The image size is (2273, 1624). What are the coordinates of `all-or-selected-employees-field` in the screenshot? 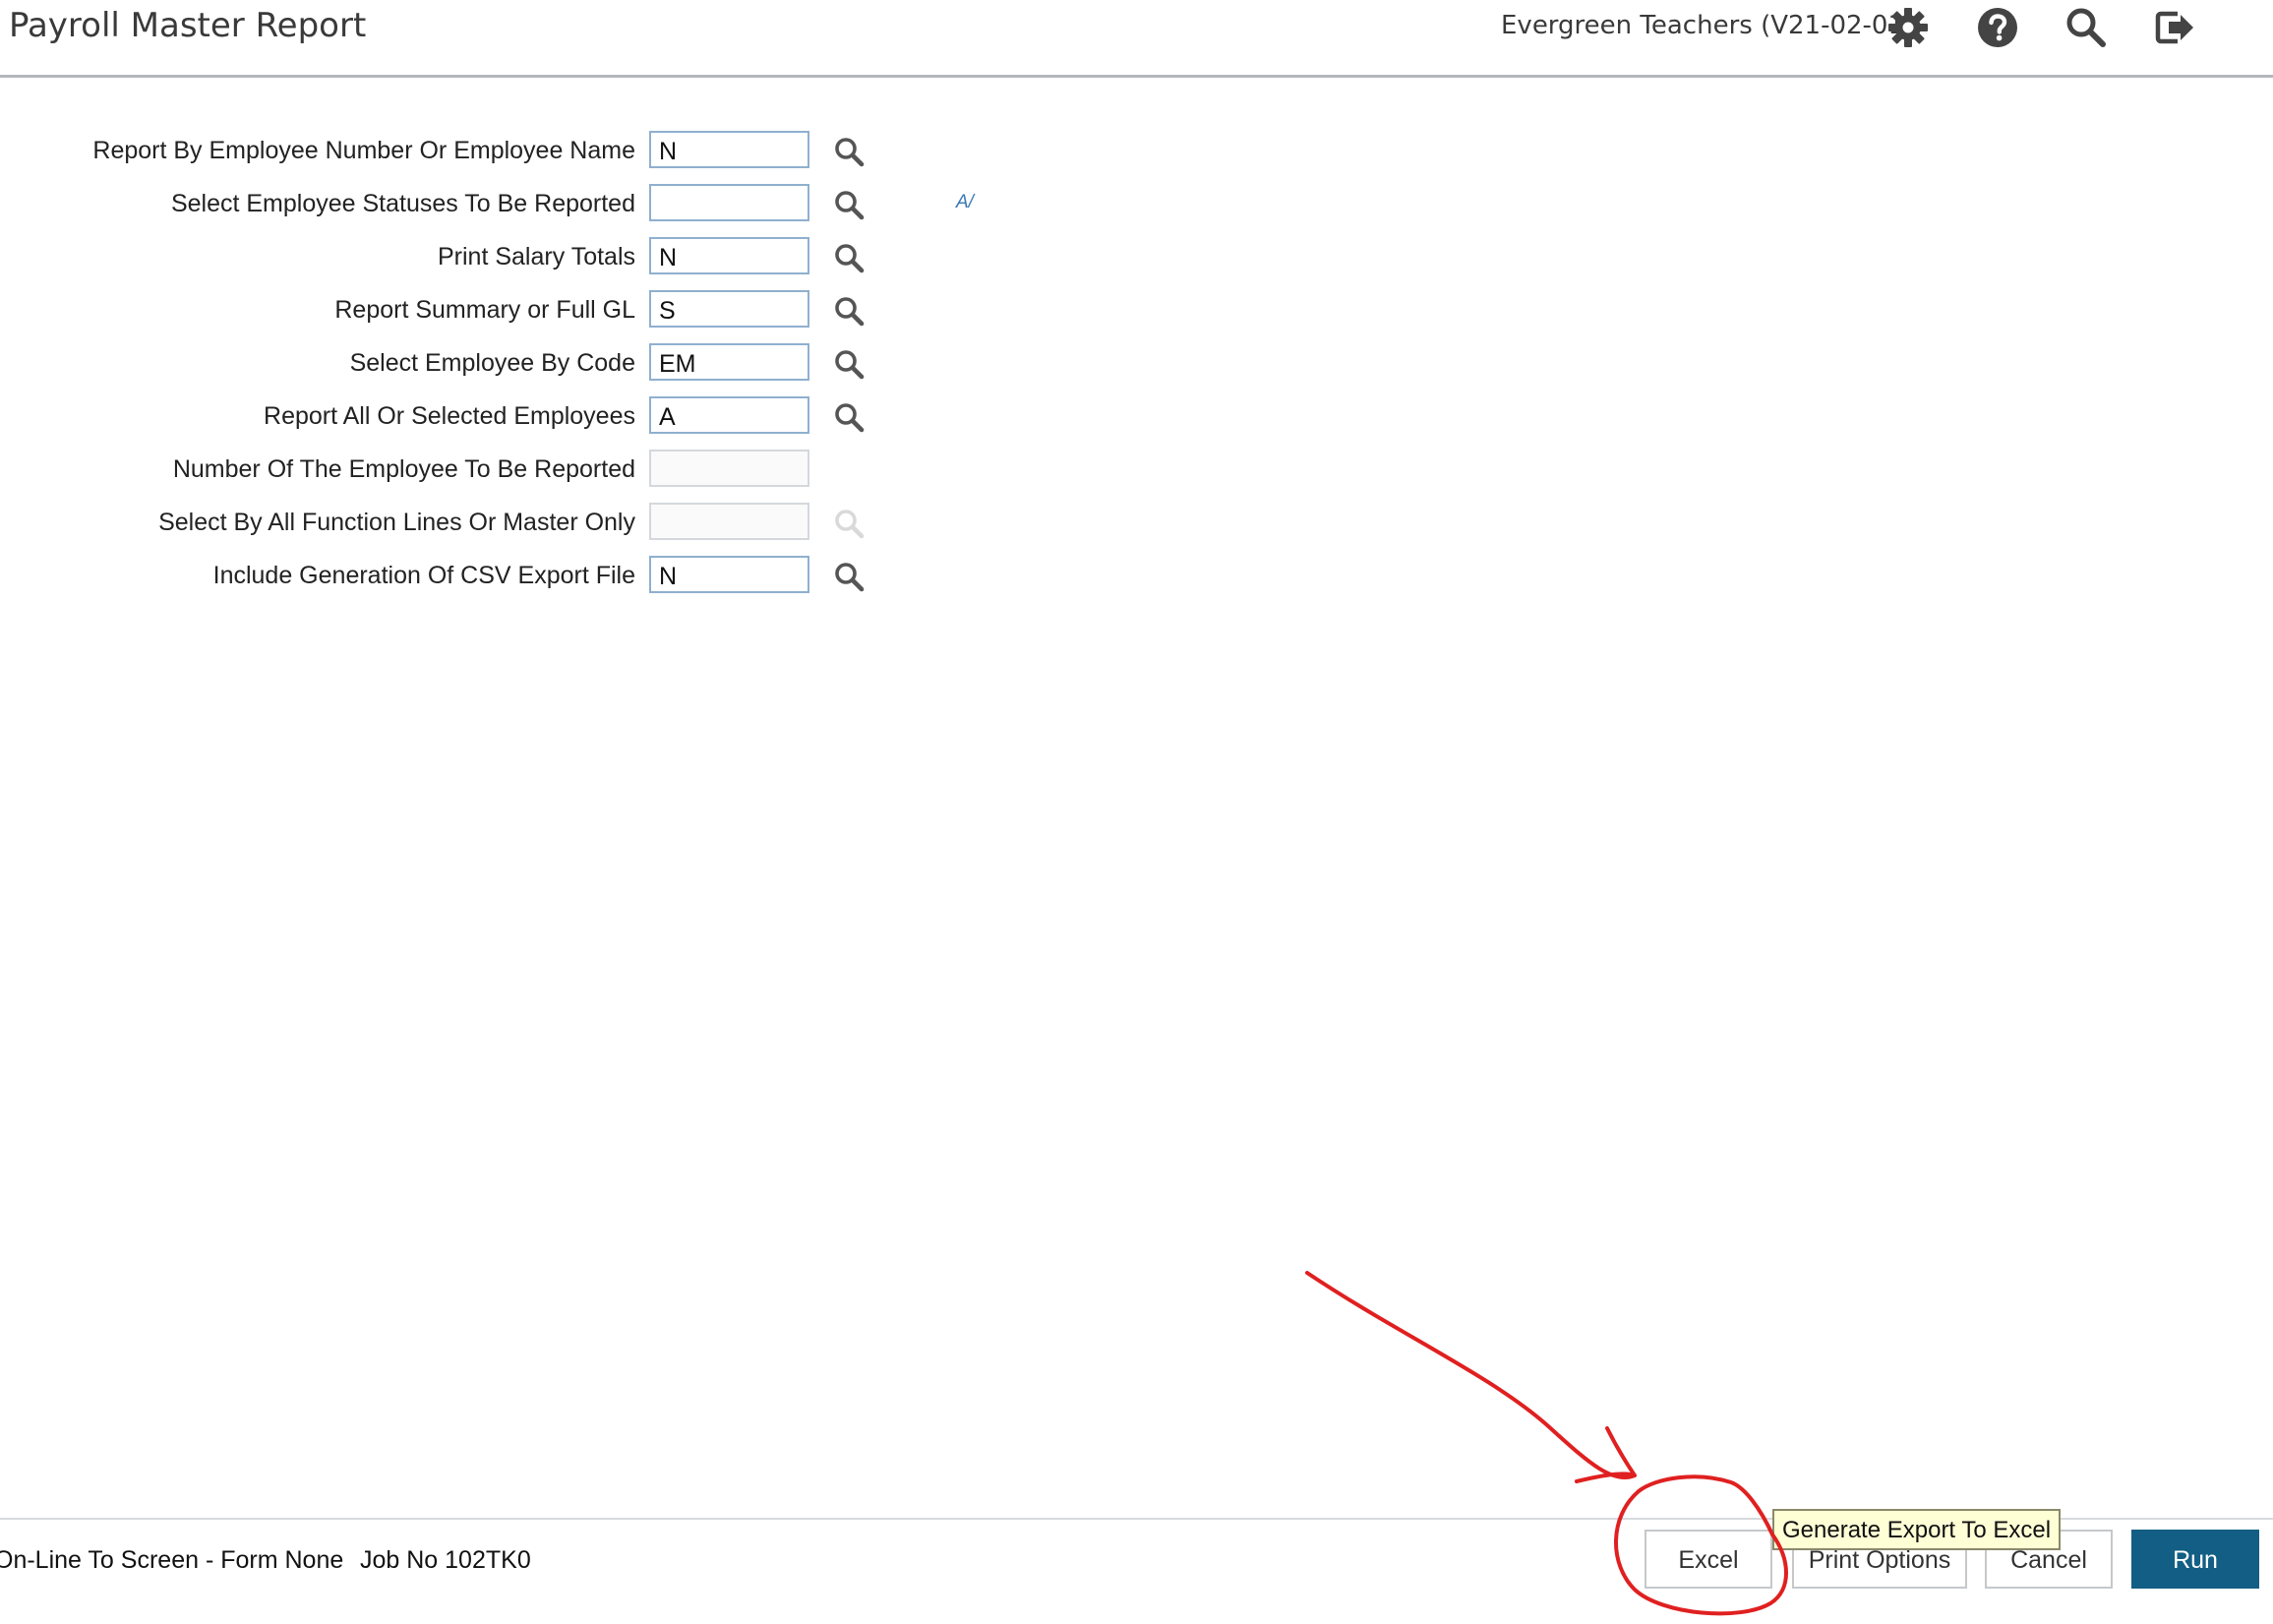 It's located at (729, 415).